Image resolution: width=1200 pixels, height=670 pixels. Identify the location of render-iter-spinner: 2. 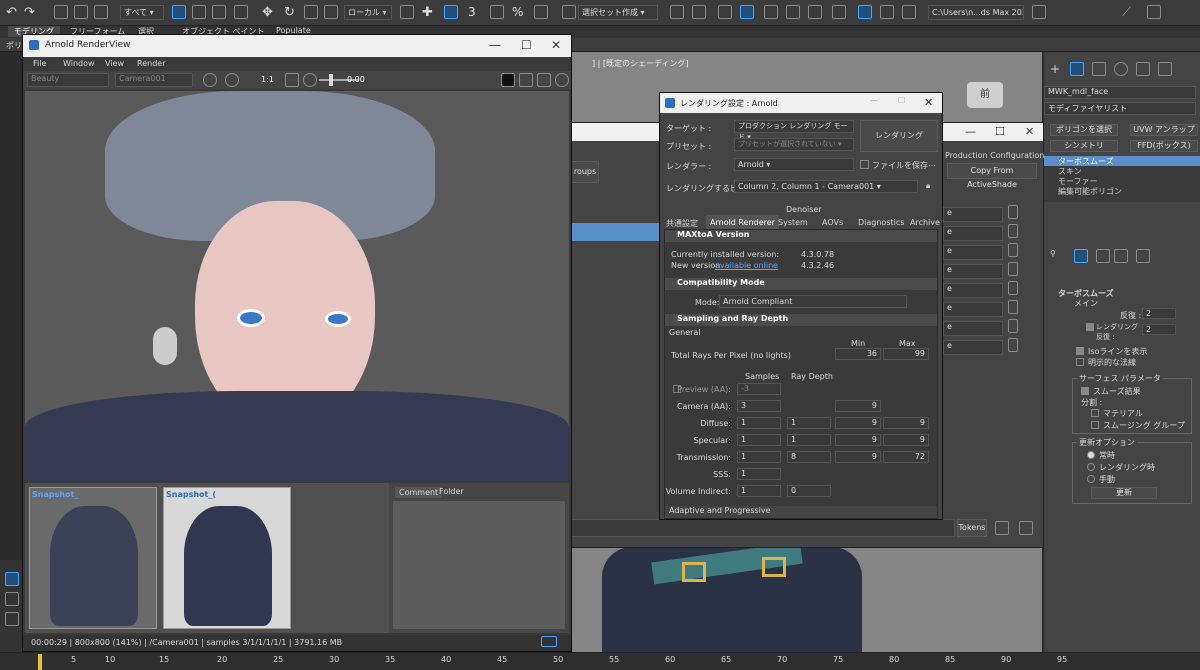
(1159, 329).